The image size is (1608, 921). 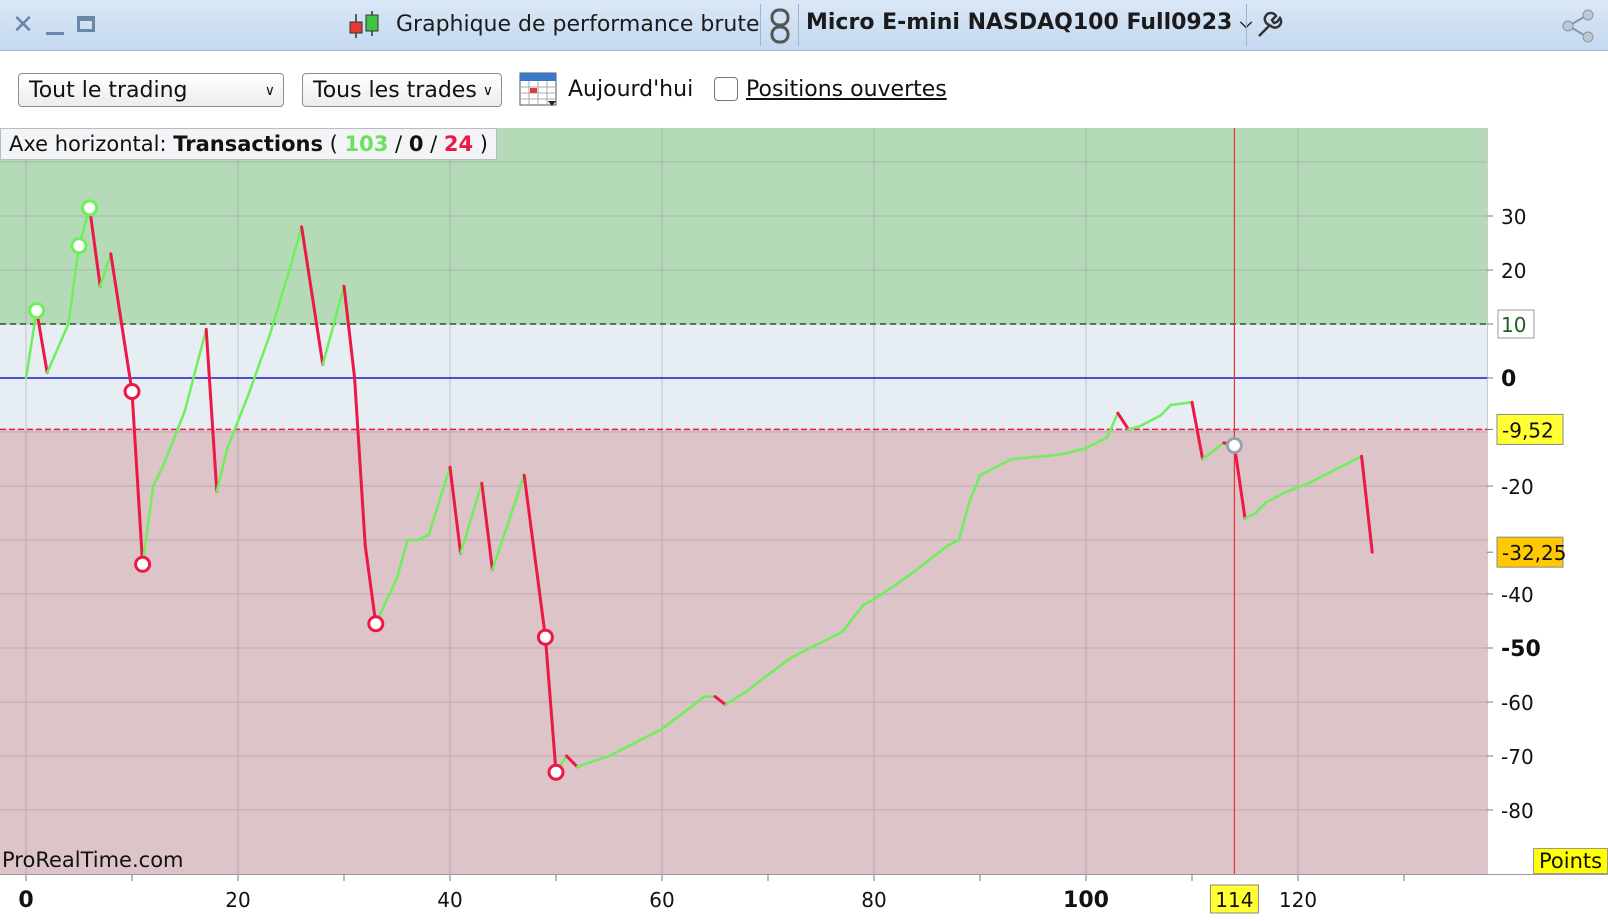 What do you see at coordinates (87, 25) in the screenshot?
I see `maximize-icon` at bounding box center [87, 25].